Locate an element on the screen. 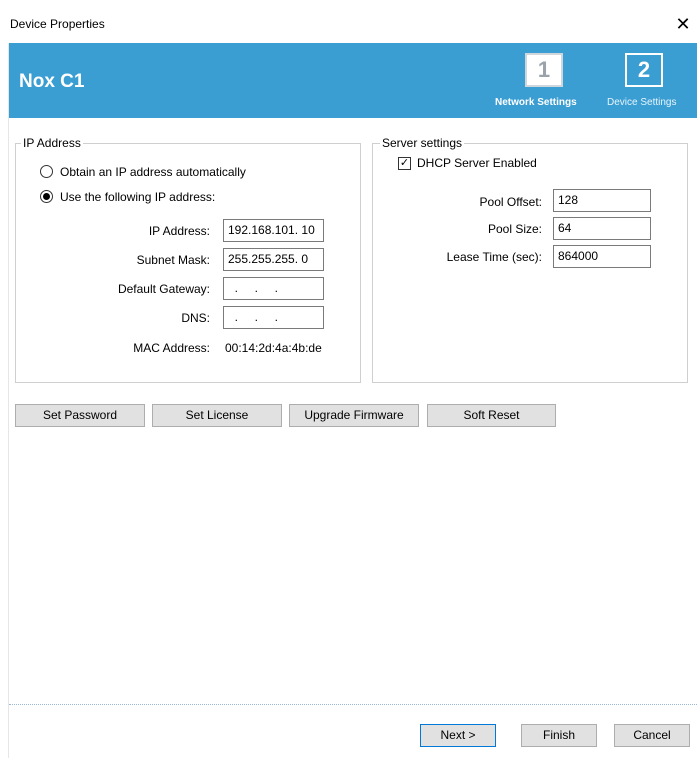  header-banner is located at coordinates (353, 80).